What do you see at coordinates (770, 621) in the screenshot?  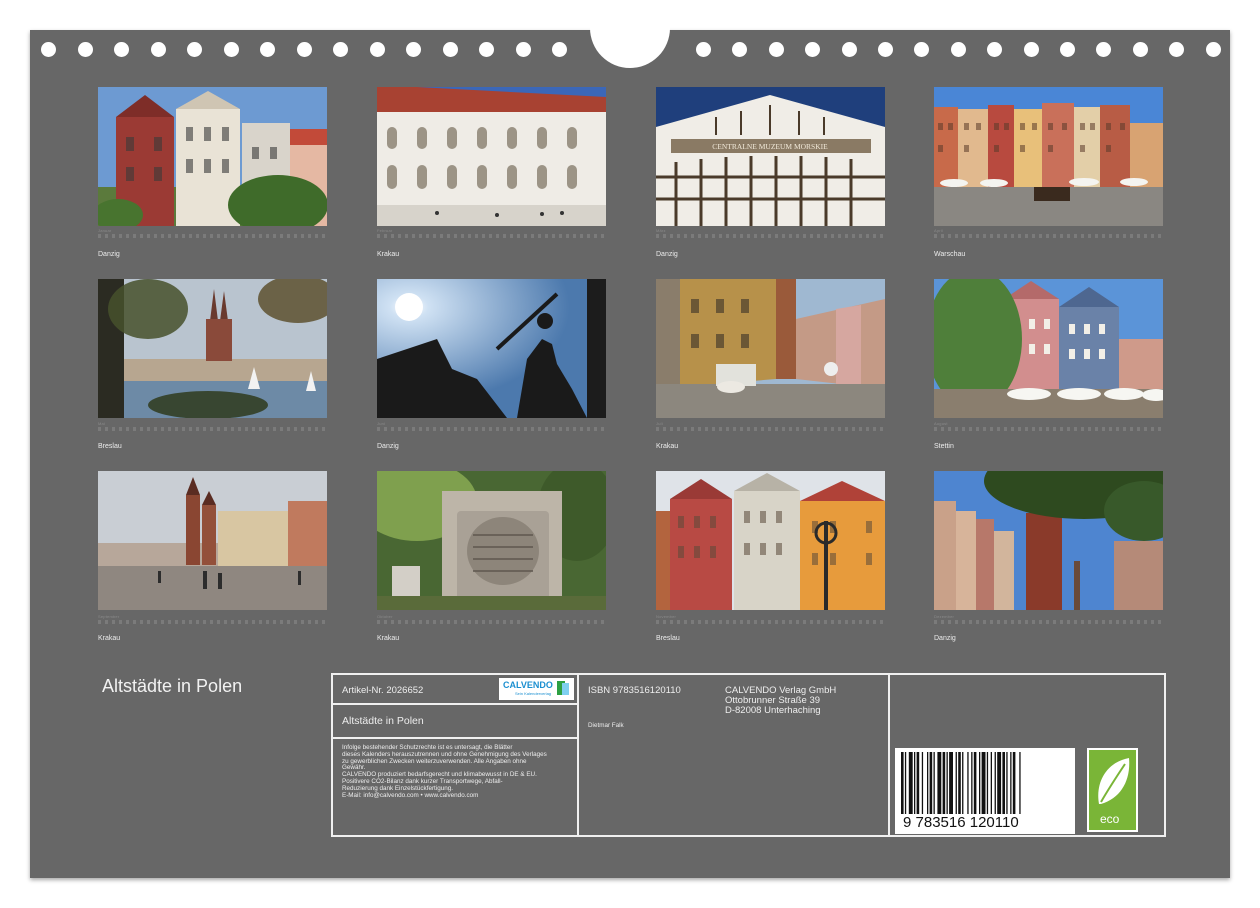 I see `date-strip-11: November` at bounding box center [770, 621].